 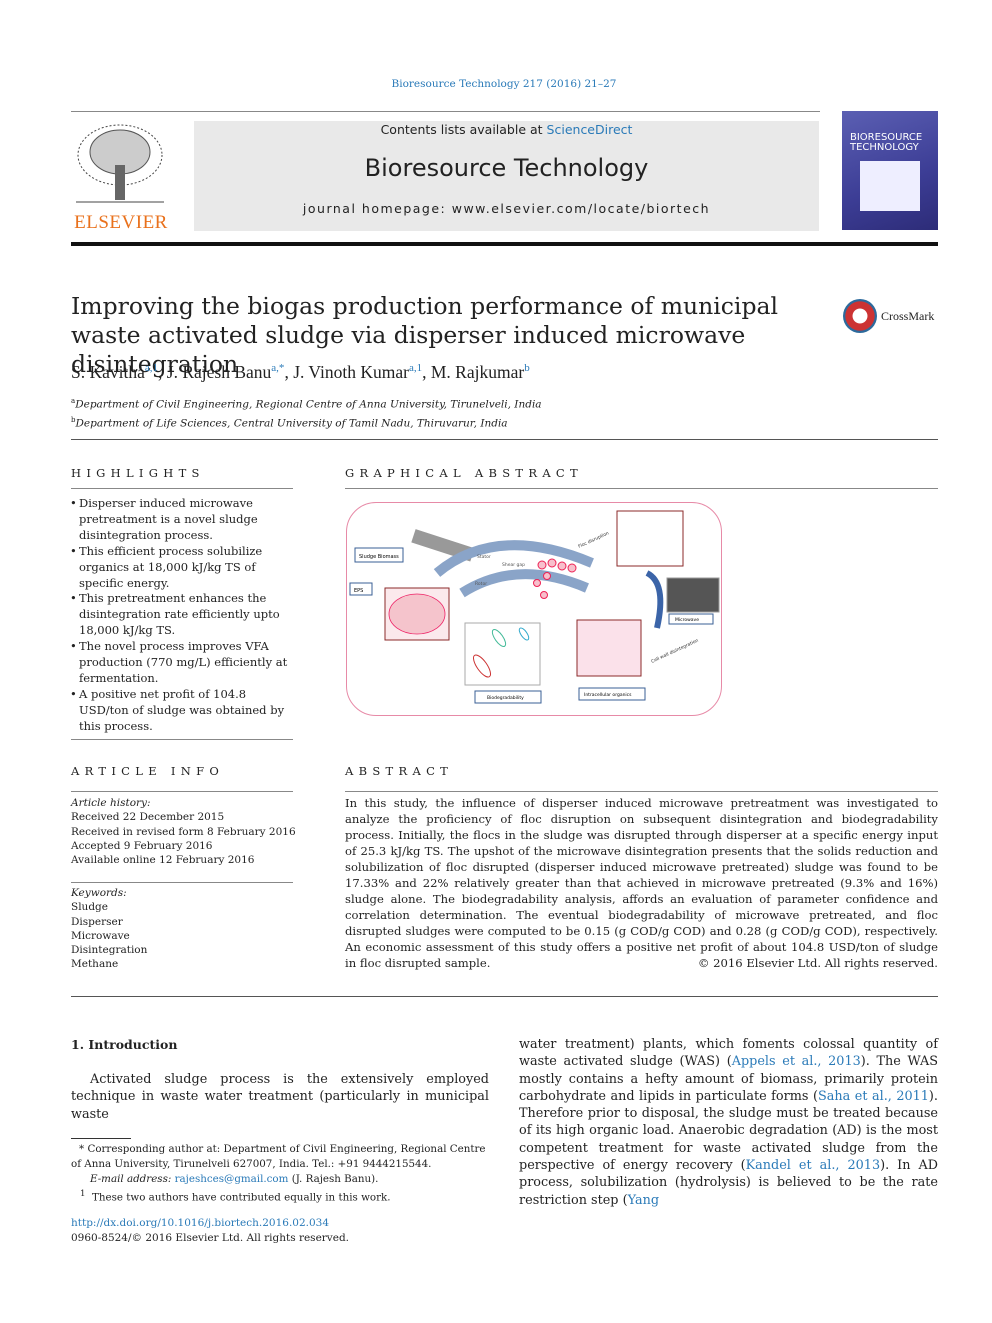 What do you see at coordinates (860, 316) in the screenshot?
I see `crossmark-icon` at bounding box center [860, 316].